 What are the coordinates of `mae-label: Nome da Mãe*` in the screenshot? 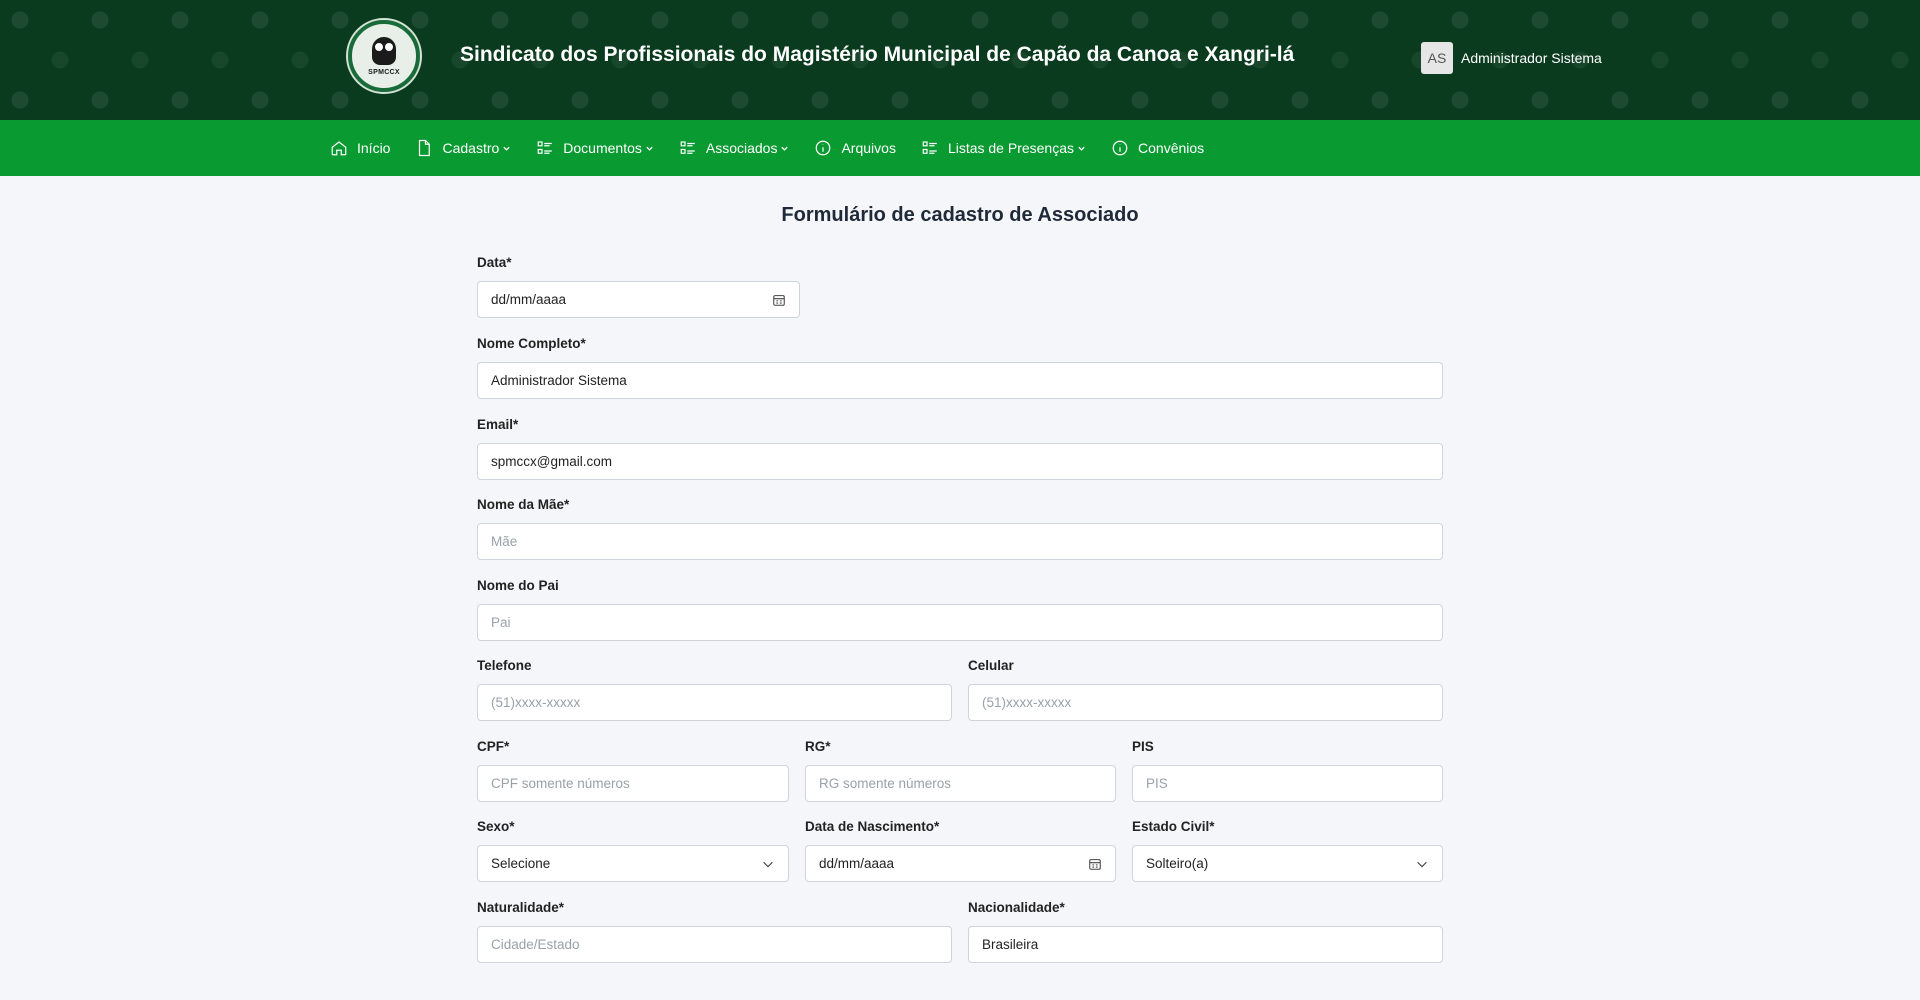 It's located at (523, 504).